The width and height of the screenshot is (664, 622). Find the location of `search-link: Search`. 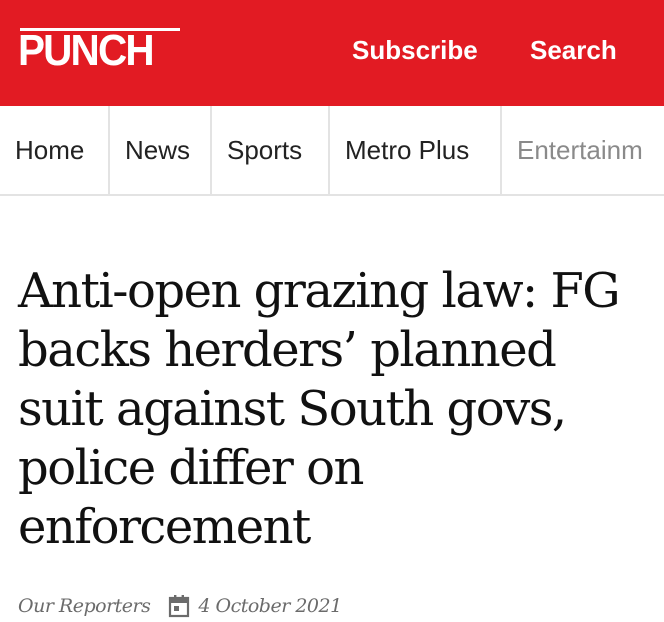

search-link: Search is located at coordinates (573, 50).